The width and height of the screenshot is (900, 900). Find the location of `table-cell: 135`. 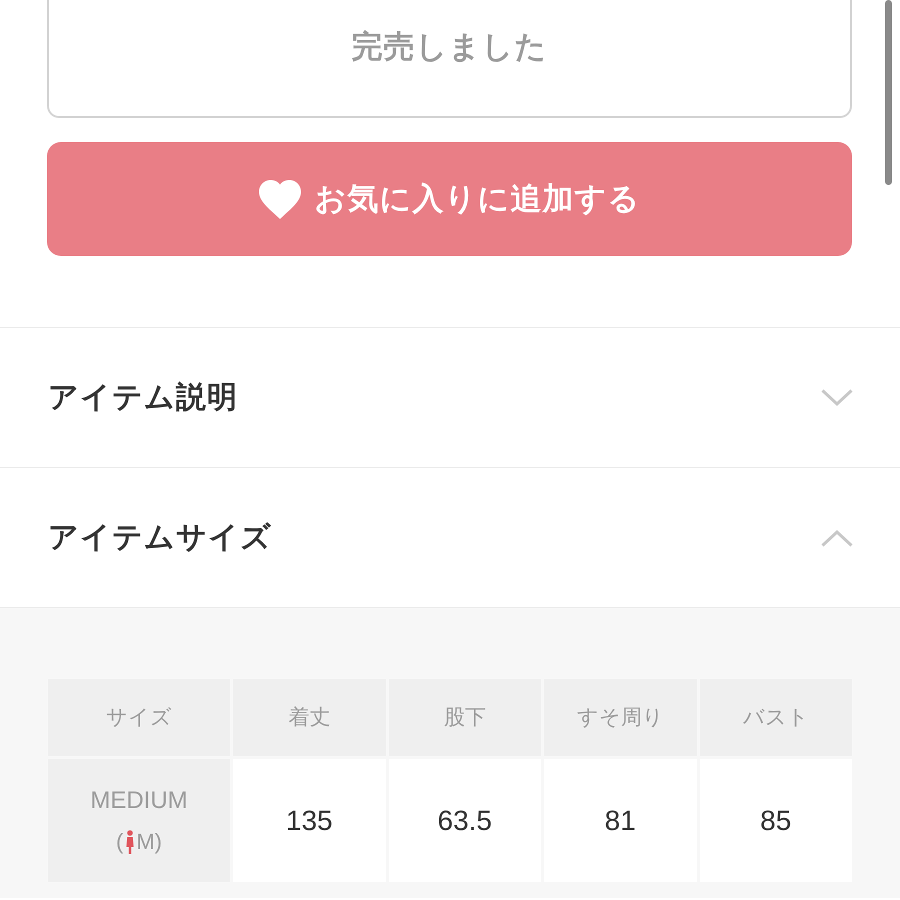

table-cell: 135 is located at coordinates (309, 820).